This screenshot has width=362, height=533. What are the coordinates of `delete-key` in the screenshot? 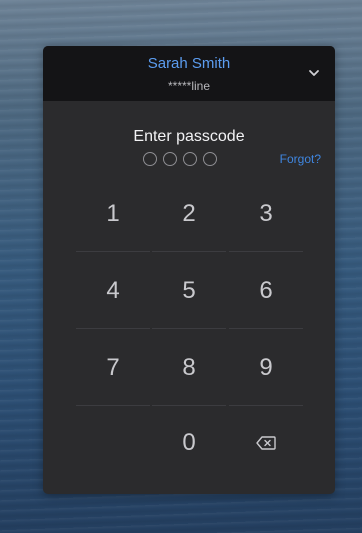 It's located at (266, 443).